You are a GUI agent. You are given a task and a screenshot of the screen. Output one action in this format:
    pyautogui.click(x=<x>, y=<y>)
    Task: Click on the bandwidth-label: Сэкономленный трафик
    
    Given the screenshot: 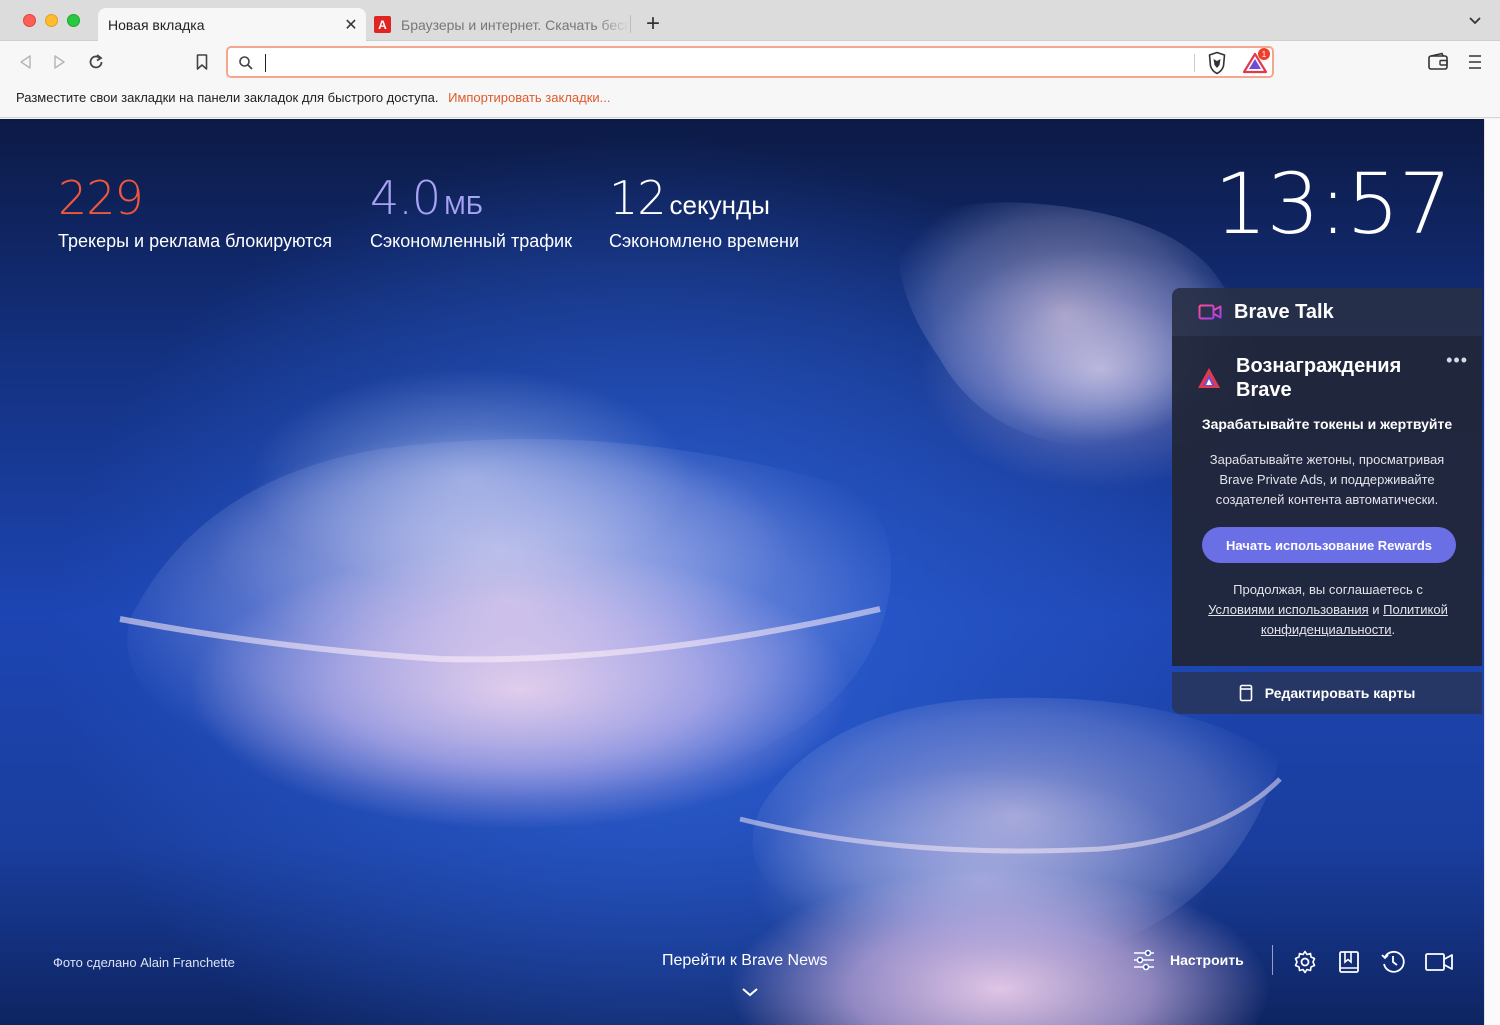 What is the action you would take?
    pyautogui.click(x=471, y=241)
    